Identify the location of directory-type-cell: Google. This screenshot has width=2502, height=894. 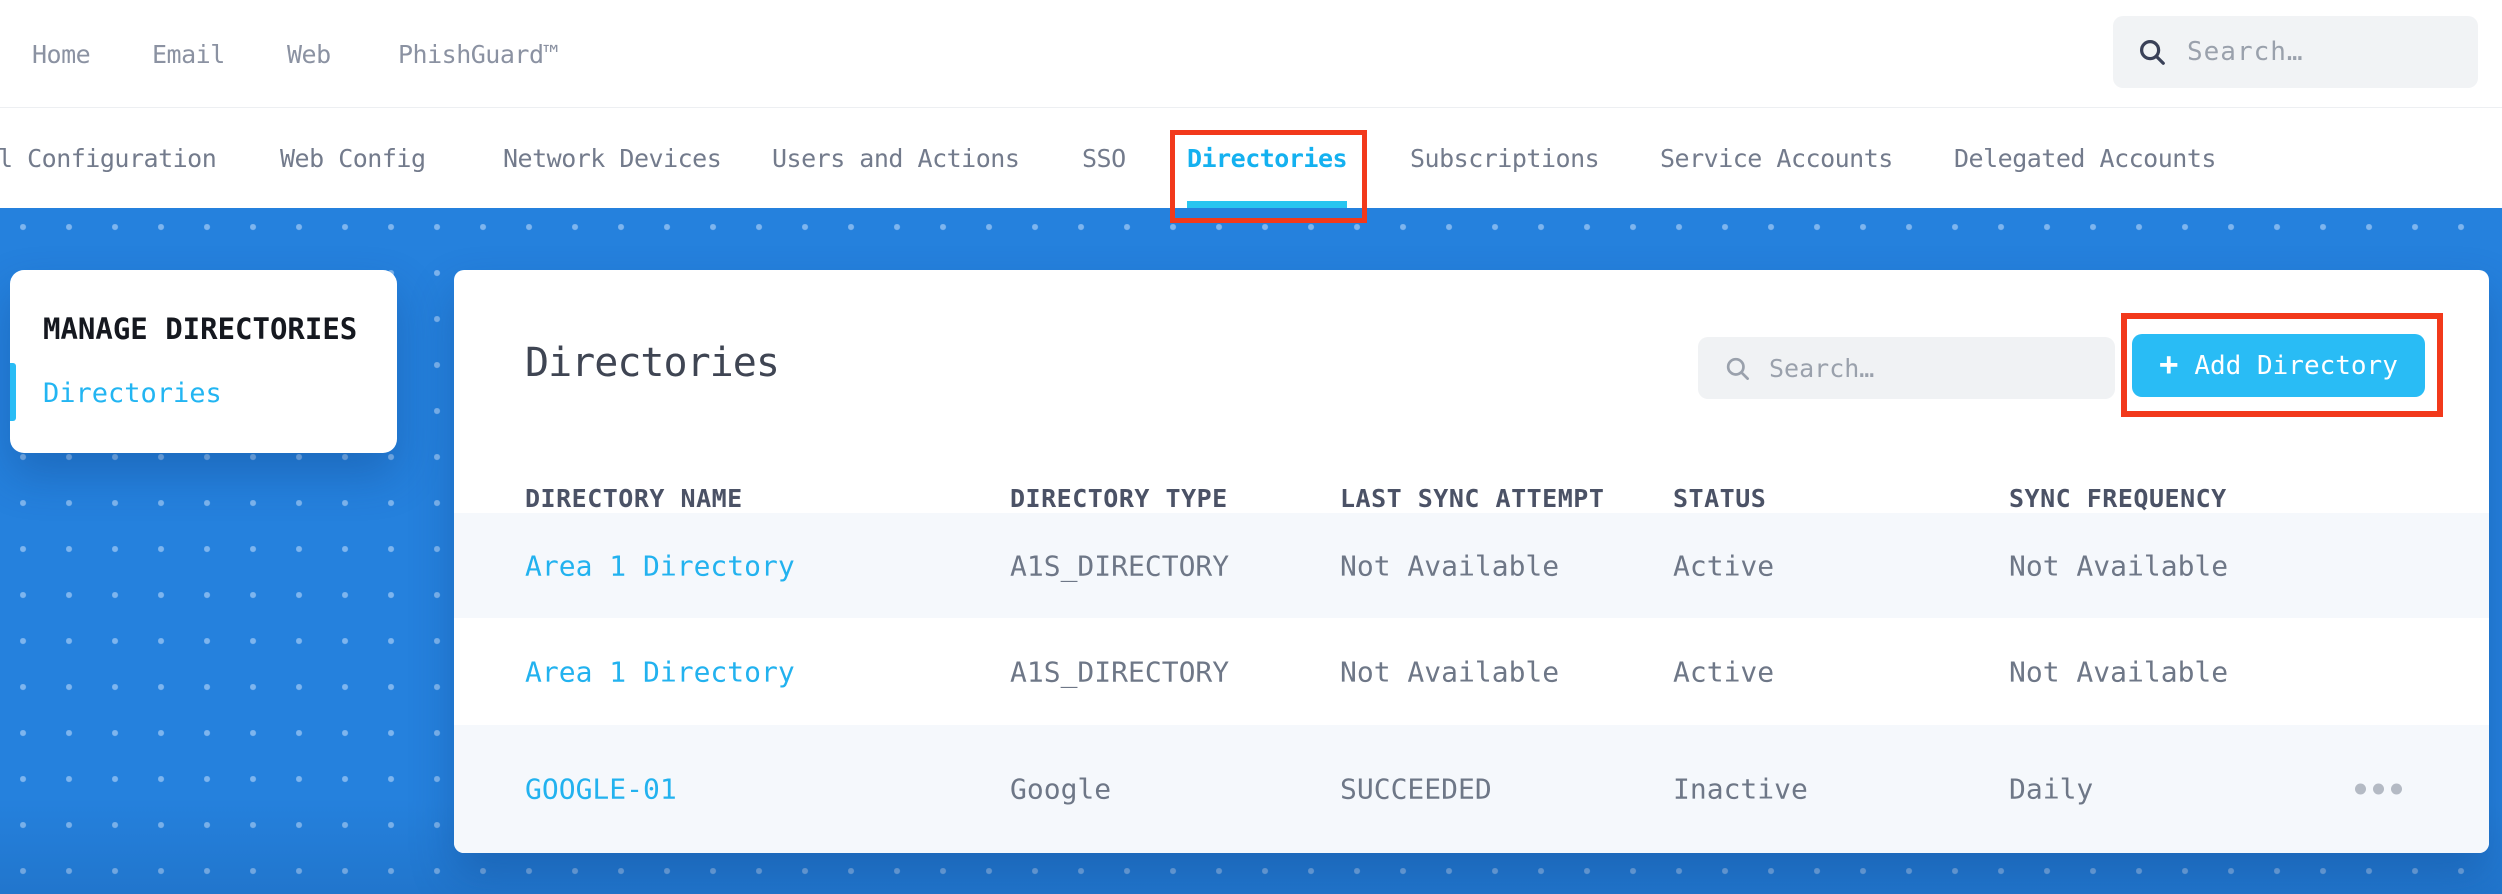
(1061, 789).